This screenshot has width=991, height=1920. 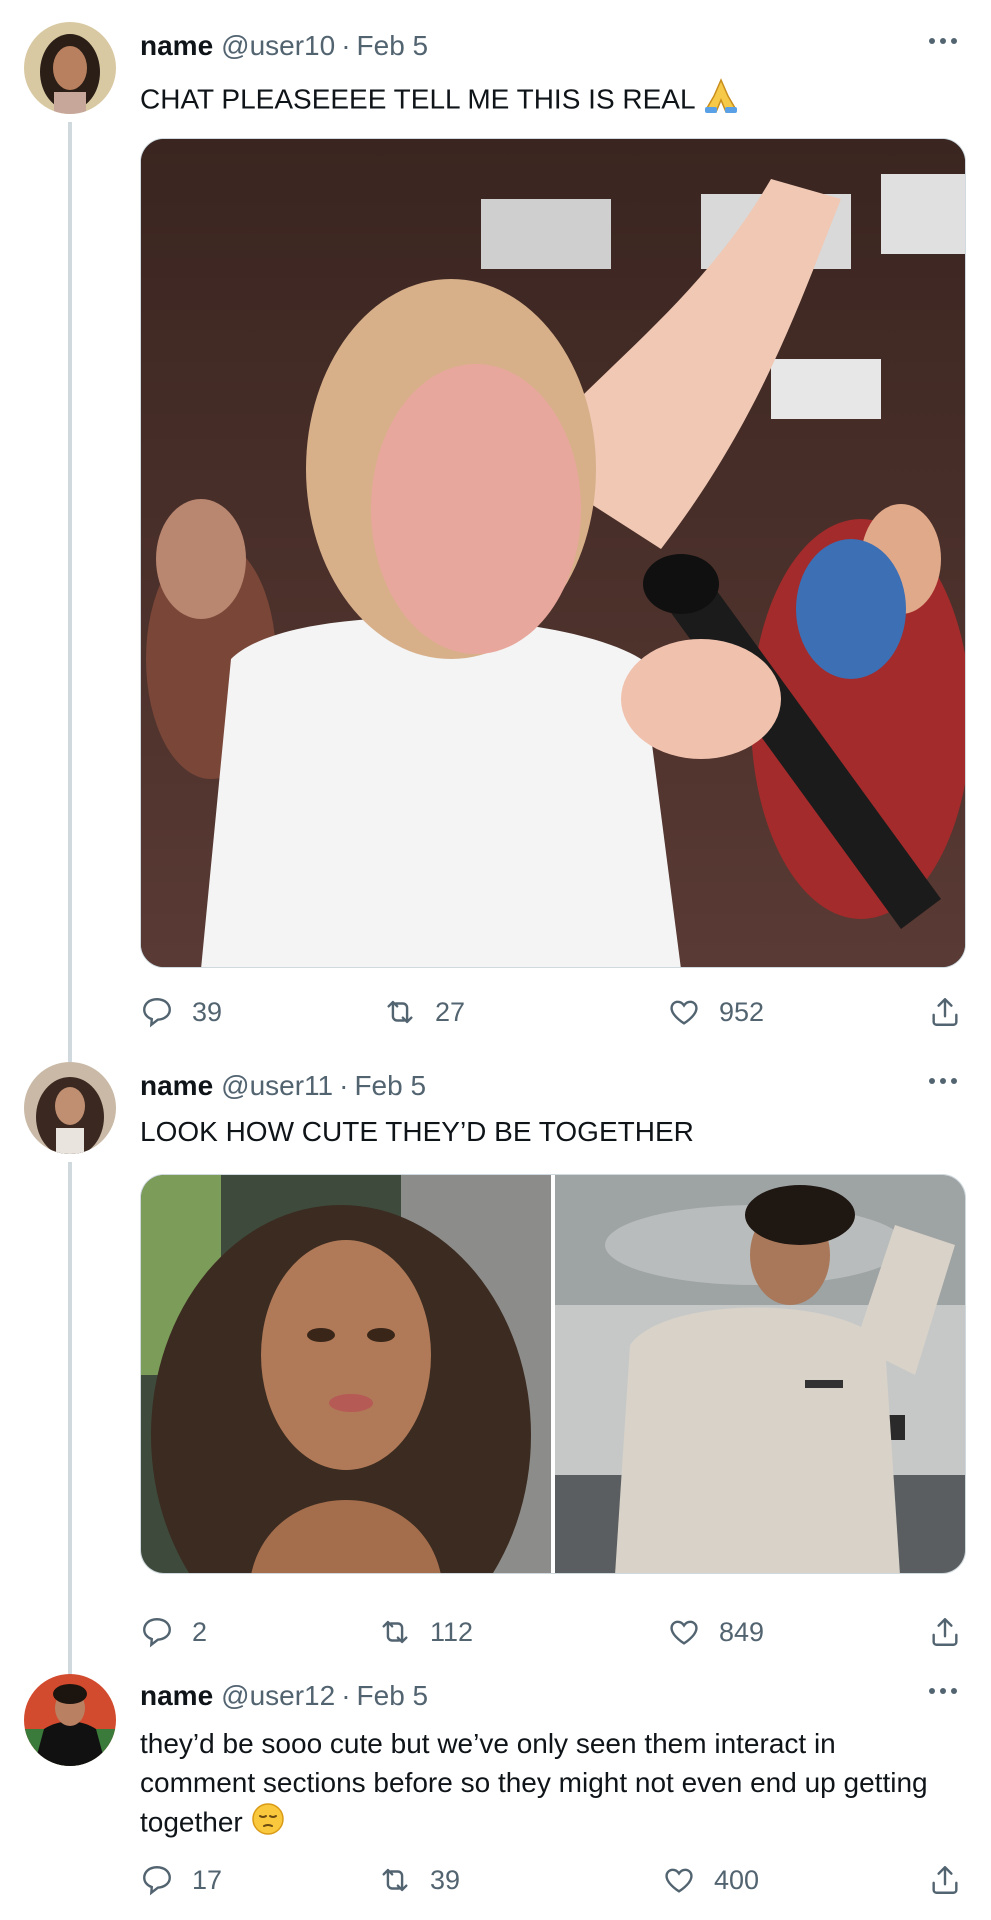 What do you see at coordinates (737, 1879) in the screenshot?
I see `like-count: 400` at bounding box center [737, 1879].